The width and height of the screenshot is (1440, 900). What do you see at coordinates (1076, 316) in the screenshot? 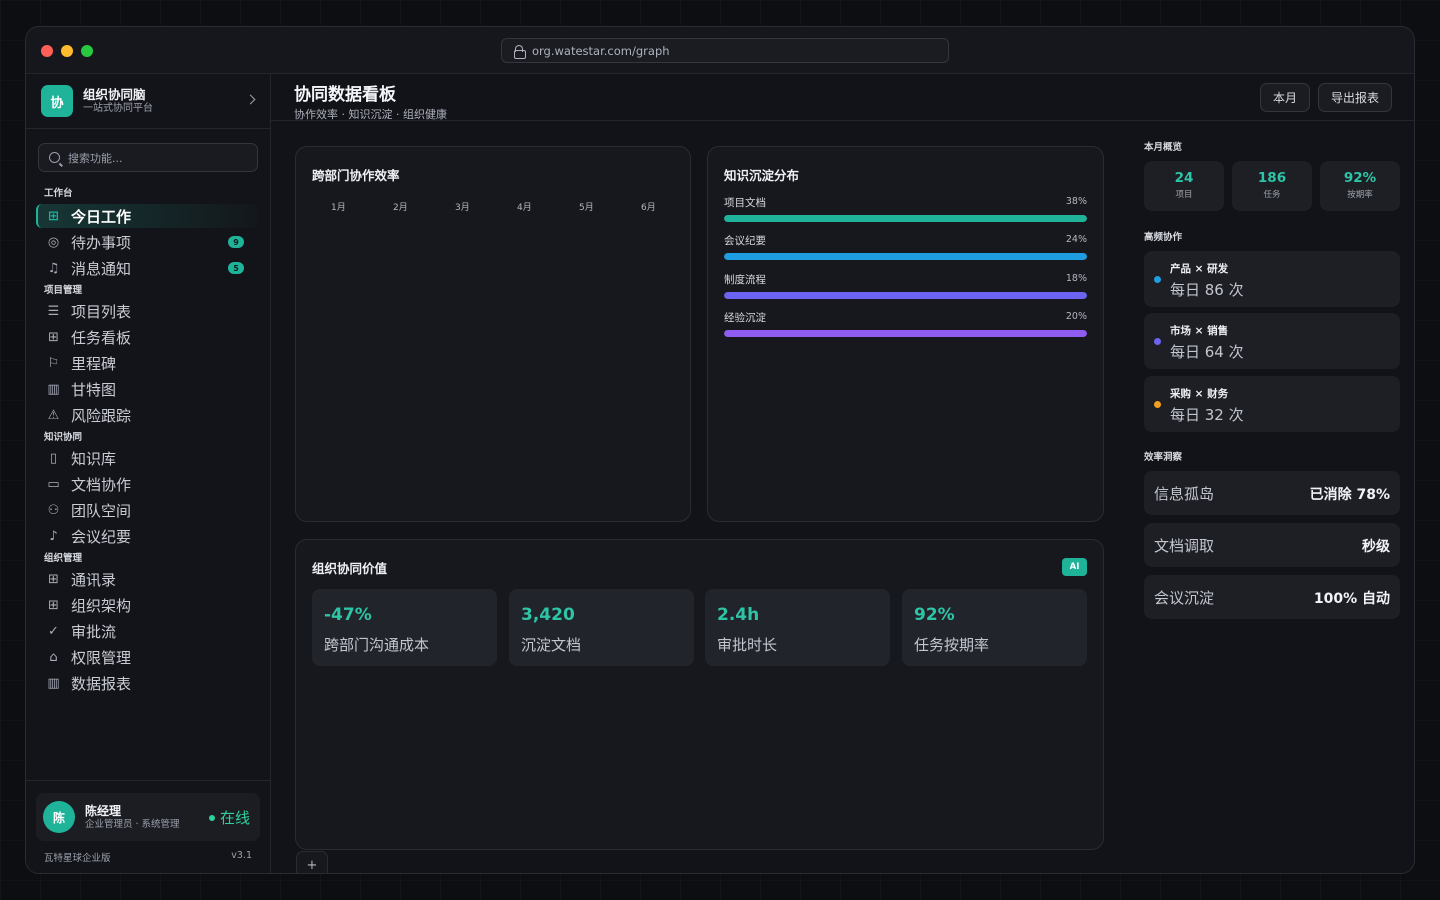
I see `knowledge-bar-value: 20%` at bounding box center [1076, 316].